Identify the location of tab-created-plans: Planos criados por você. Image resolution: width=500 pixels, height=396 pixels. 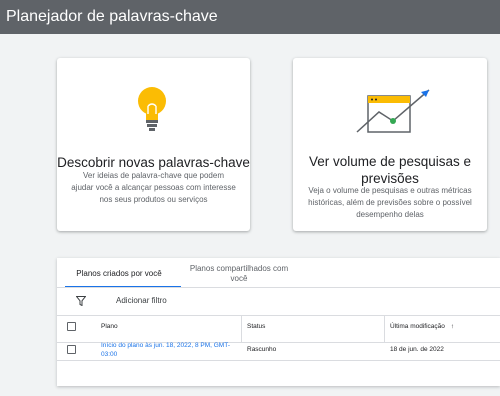
(119, 273).